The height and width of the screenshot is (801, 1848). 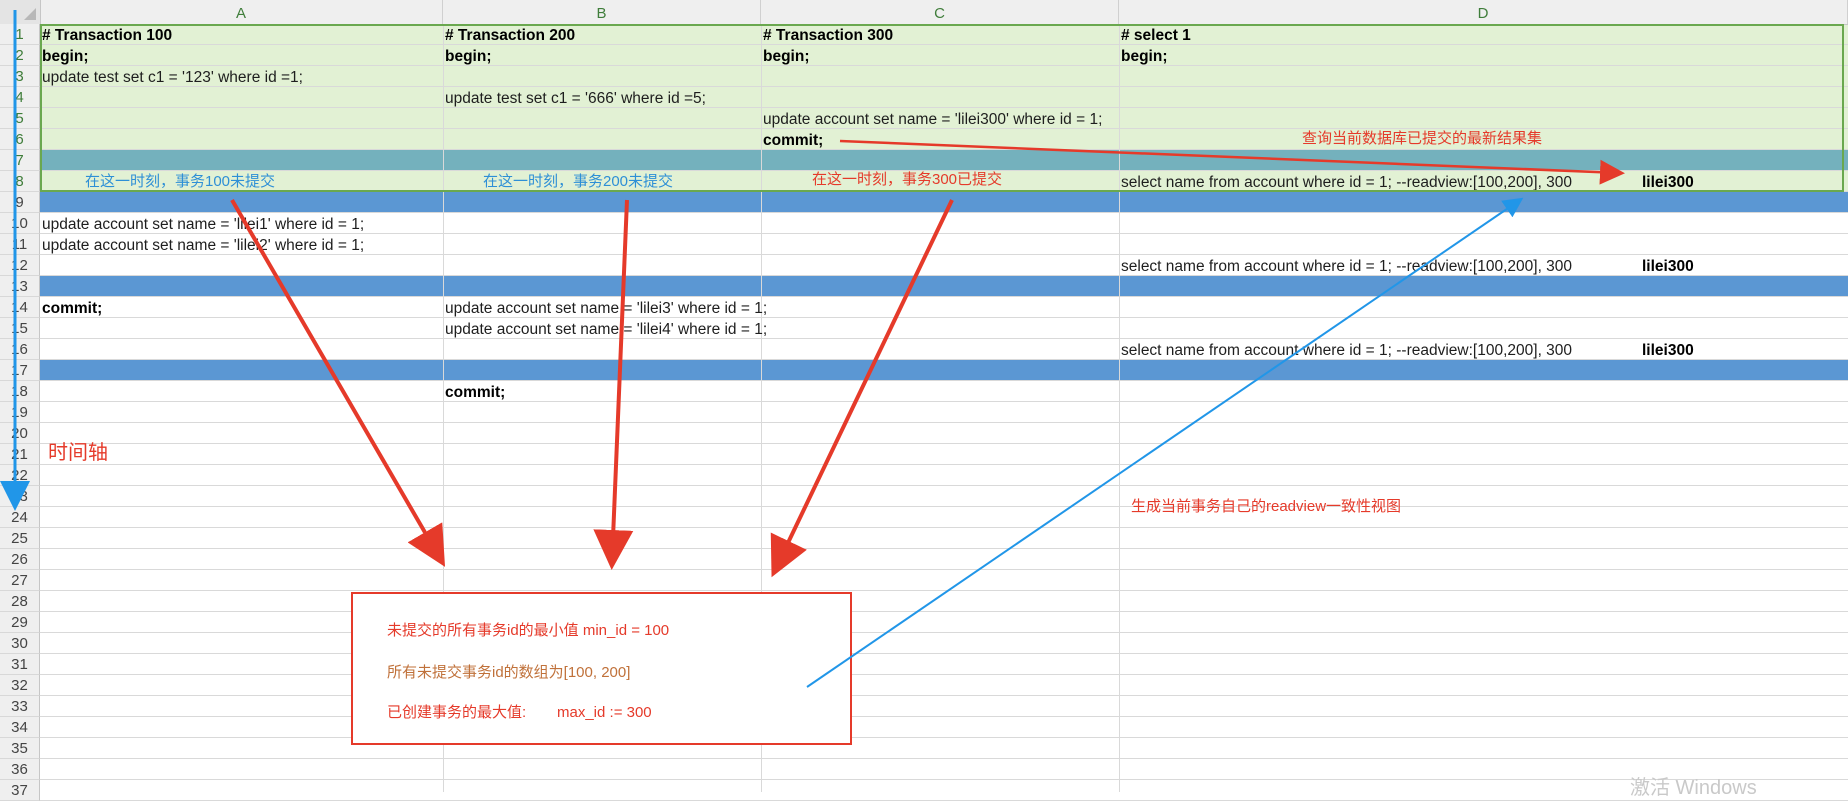 What do you see at coordinates (338, 382) in the screenshot?
I see `arrow-txn100-to-box` at bounding box center [338, 382].